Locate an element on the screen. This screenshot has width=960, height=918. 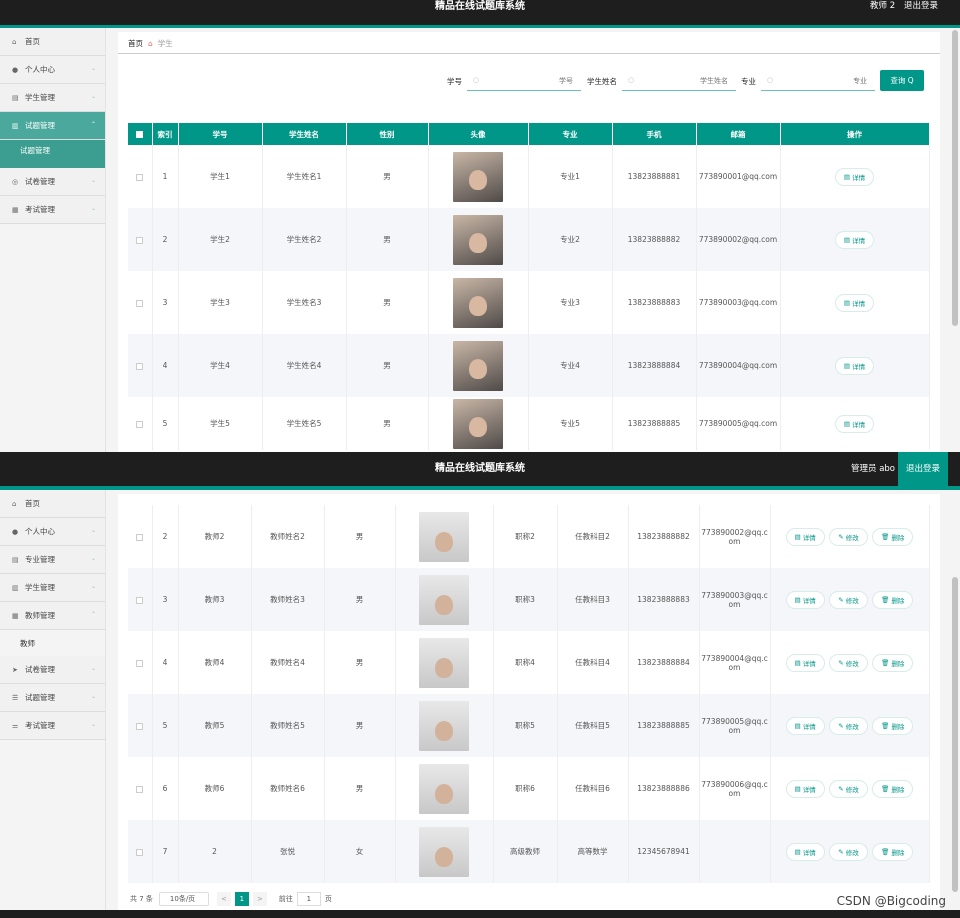
home-icon: ⌂ is located at coordinates (14, 41).